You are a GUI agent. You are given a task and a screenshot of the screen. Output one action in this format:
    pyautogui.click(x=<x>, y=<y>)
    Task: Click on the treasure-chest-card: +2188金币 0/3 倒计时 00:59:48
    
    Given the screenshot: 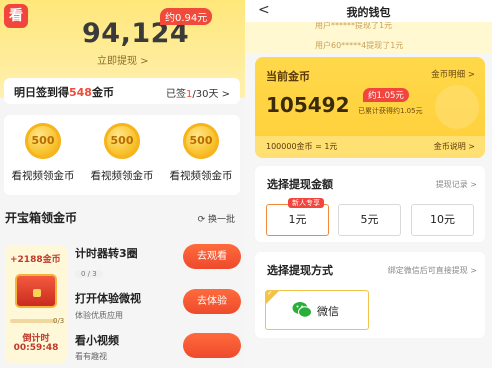 What is the action you would take?
    pyautogui.click(x=36, y=304)
    